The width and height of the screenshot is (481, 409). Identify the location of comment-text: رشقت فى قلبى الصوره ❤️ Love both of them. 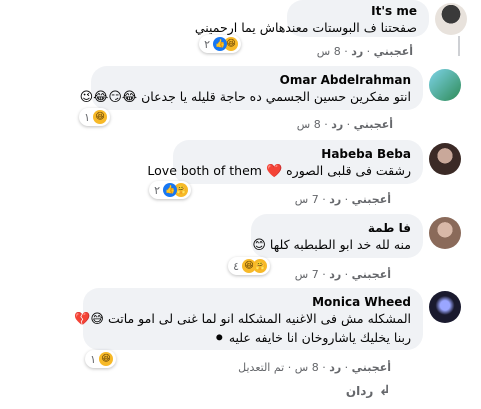
(279, 171).